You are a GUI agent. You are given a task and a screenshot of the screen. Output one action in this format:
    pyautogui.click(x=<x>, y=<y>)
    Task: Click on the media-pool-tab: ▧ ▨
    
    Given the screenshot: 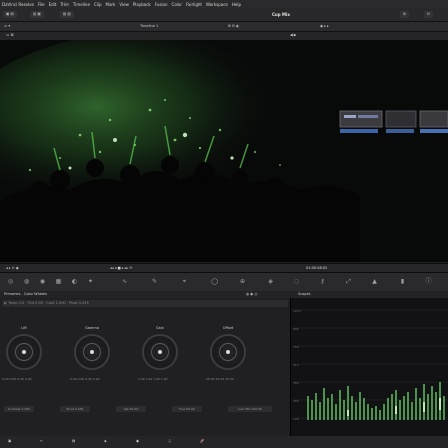 What is the action you would take?
    pyautogui.click(x=67, y=14)
    